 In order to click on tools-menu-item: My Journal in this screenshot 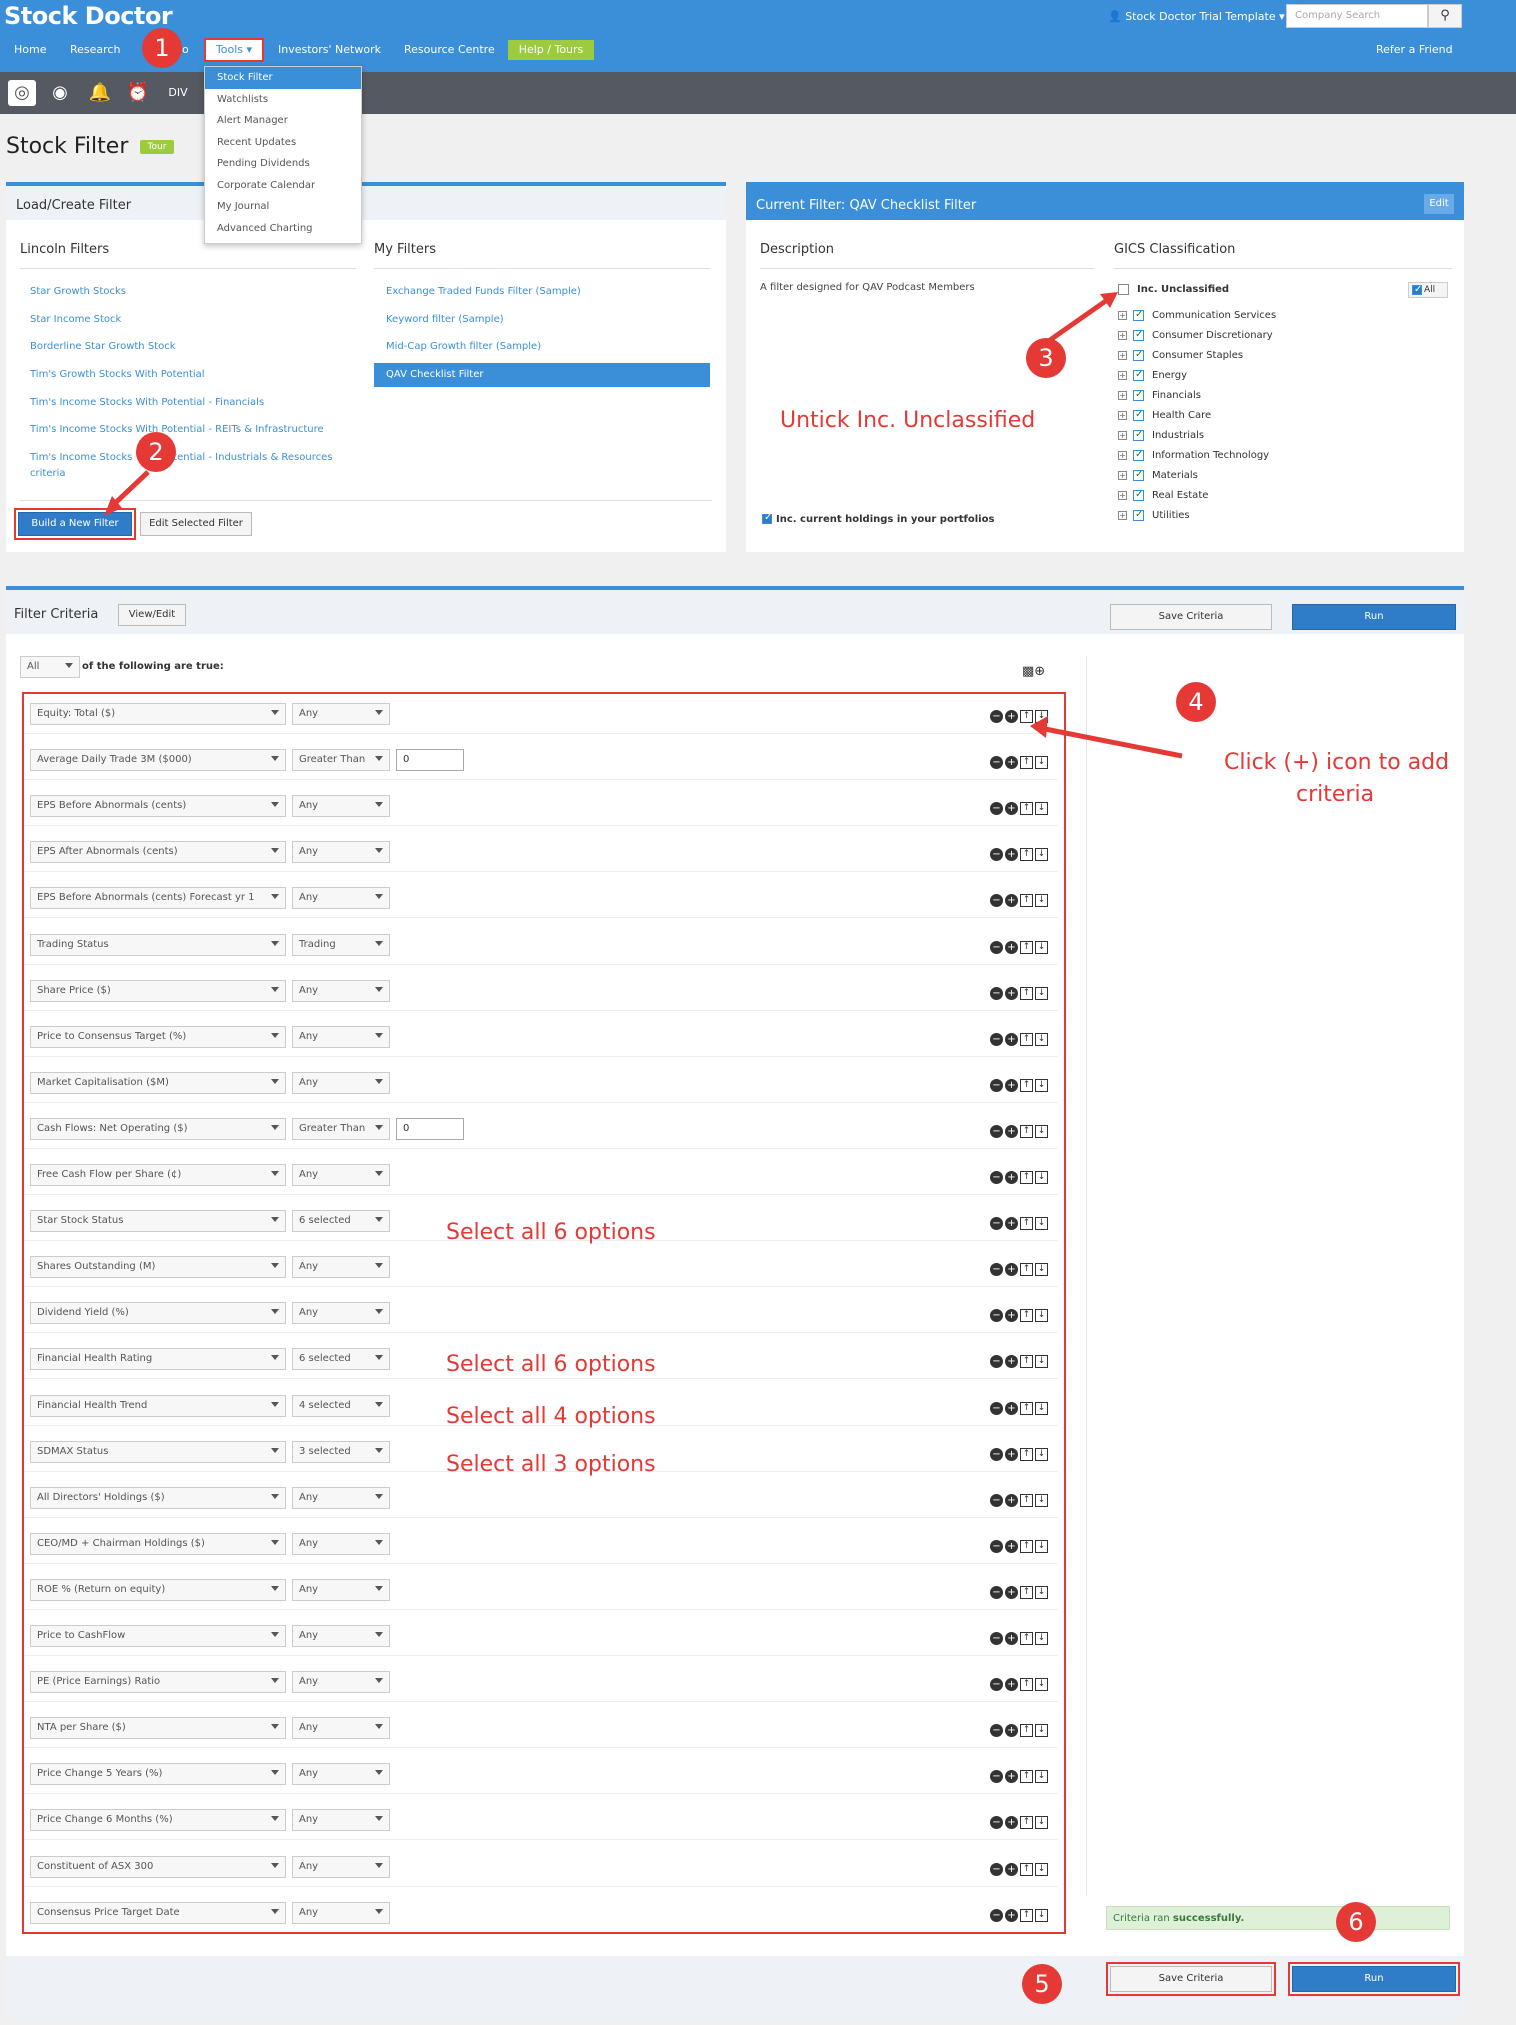, I will do `click(283, 207)`.